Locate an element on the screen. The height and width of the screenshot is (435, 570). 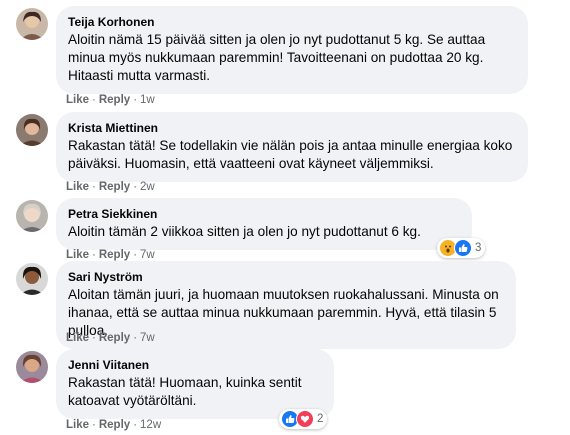
comment-actions: Like · Reply · 12w is located at coordinates (114, 425).